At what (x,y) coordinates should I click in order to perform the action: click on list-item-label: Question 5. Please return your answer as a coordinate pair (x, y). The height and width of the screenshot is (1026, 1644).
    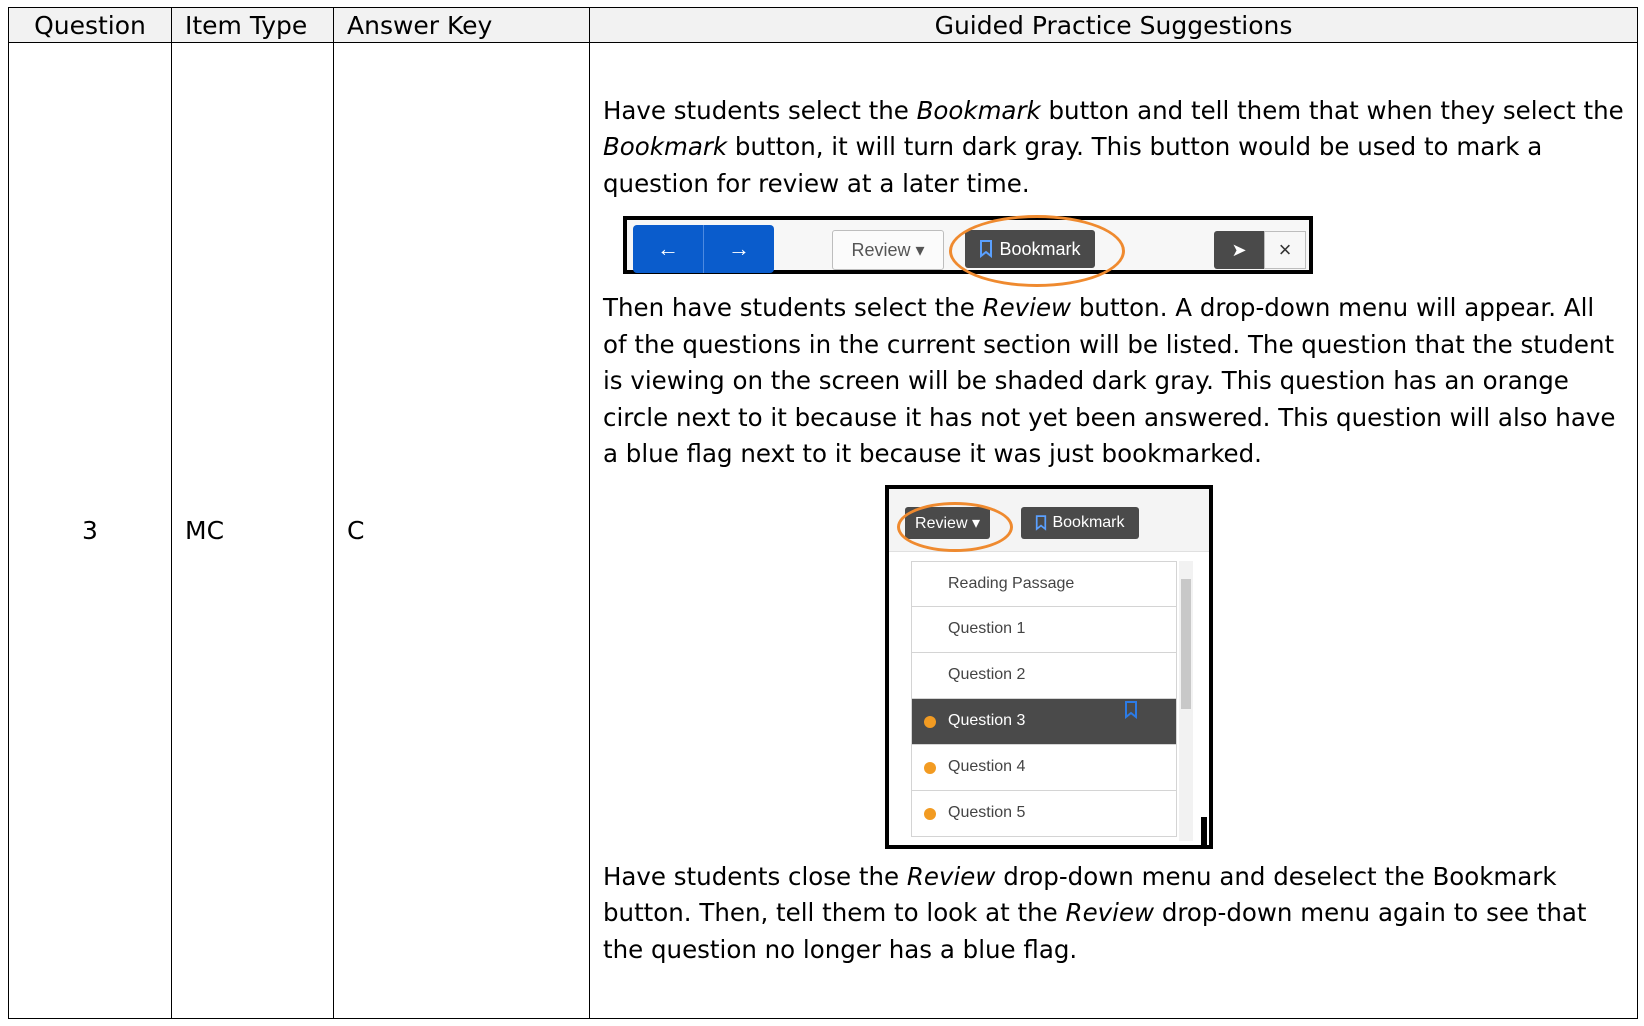
    Looking at the image, I should click on (987, 813).